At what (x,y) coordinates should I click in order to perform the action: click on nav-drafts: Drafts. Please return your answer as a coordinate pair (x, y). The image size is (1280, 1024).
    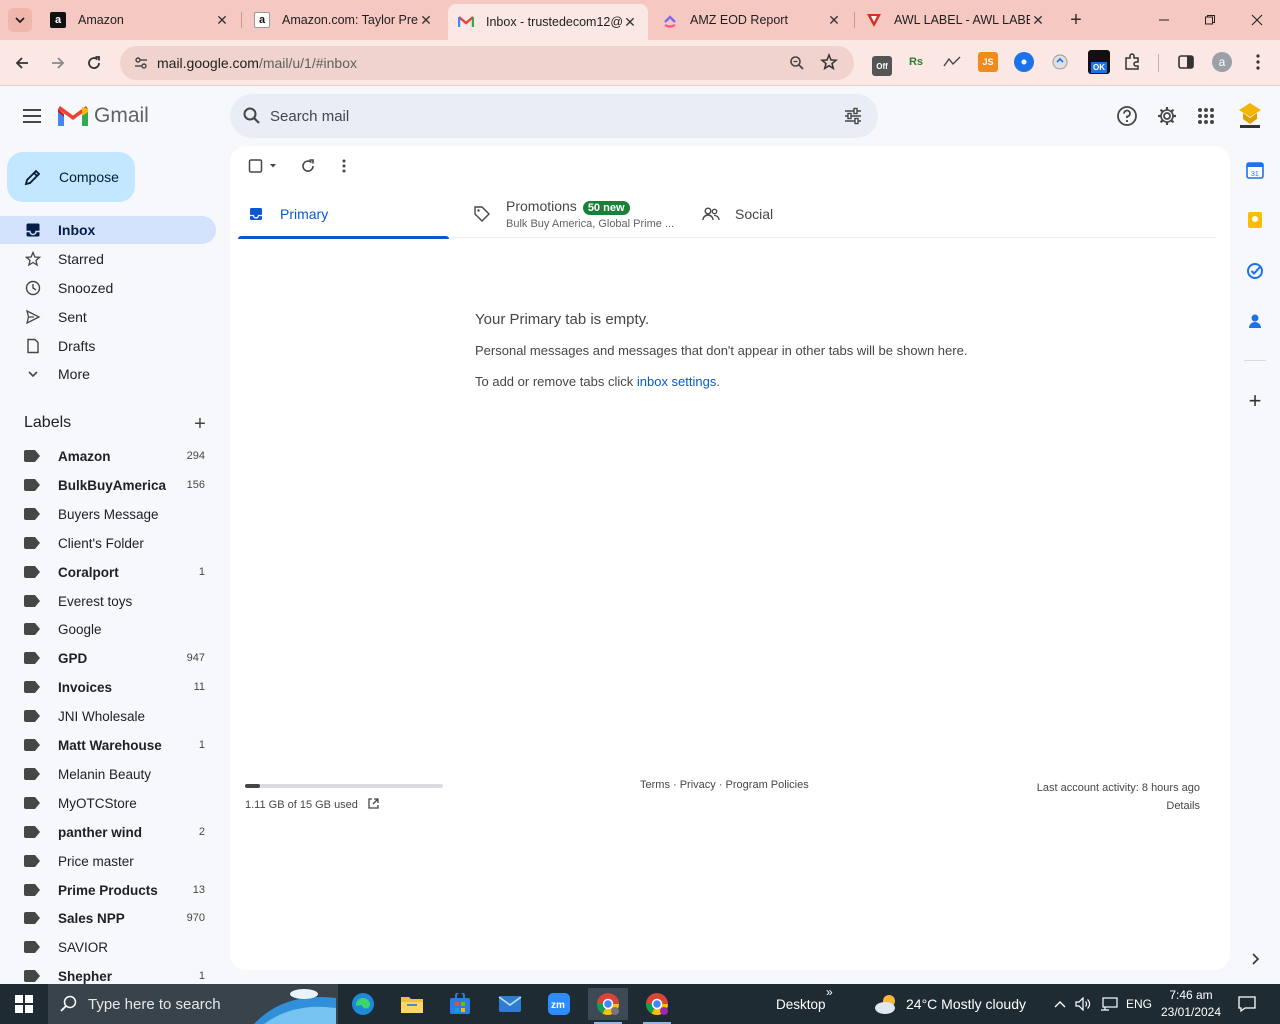
    Looking at the image, I should click on (108, 346).